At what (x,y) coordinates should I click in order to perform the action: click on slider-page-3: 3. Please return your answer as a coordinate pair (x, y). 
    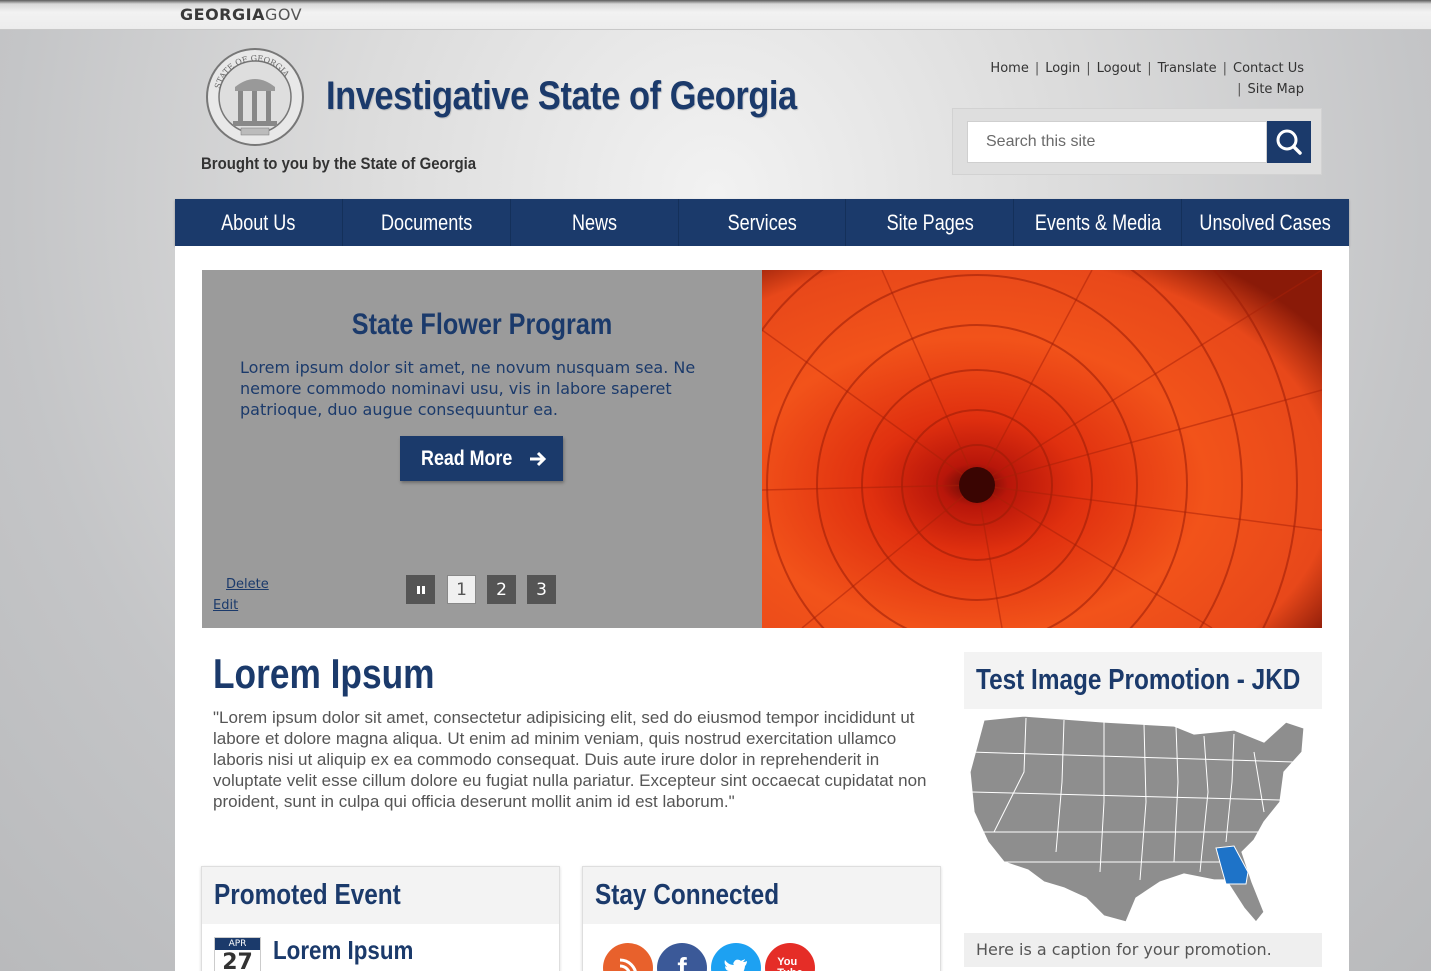
    Looking at the image, I should click on (541, 589).